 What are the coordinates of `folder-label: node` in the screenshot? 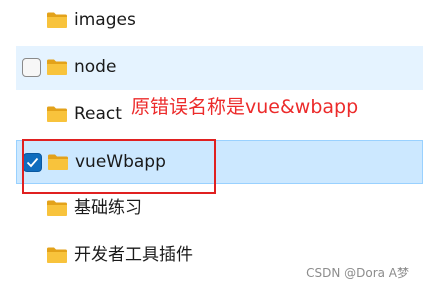 It's located at (95, 67).